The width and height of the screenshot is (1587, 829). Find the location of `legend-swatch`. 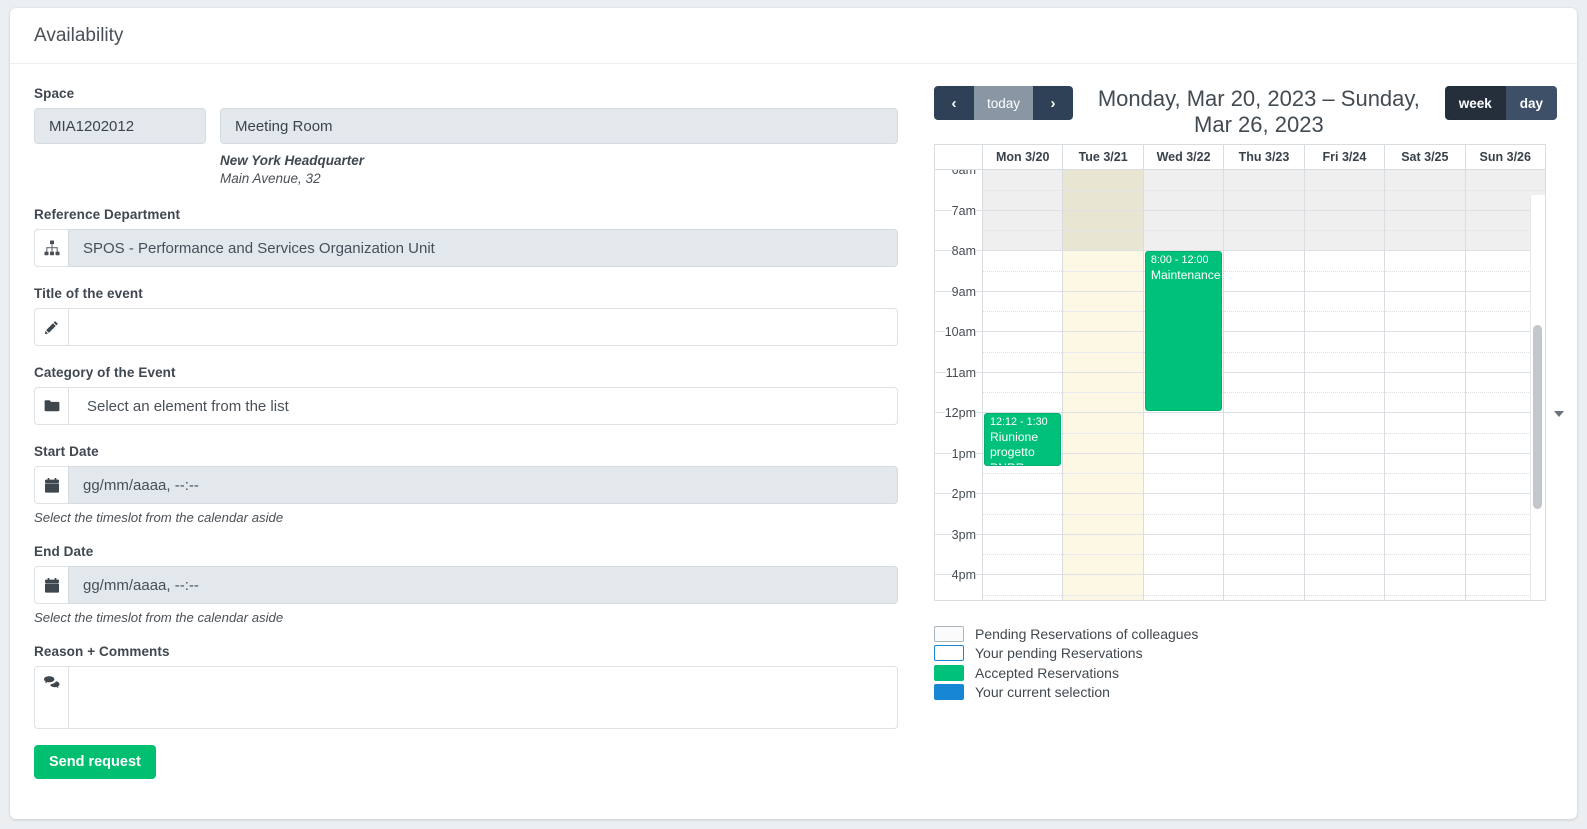

legend-swatch is located at coordinates (949, 692).